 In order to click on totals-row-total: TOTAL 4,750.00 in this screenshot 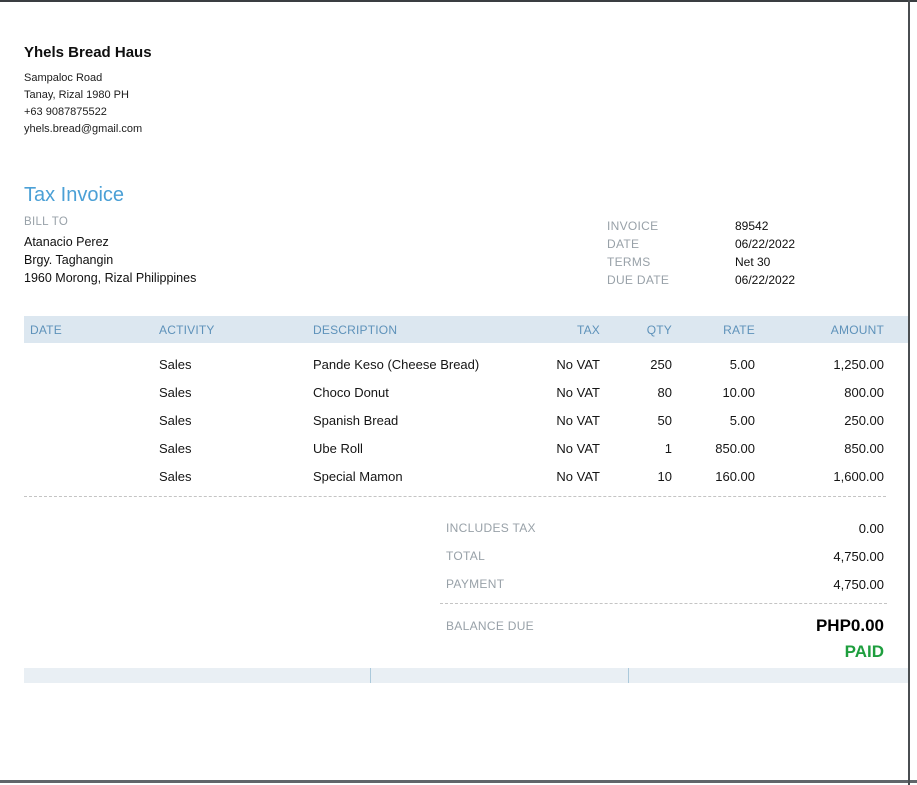, I will do `click(663, 556)`.